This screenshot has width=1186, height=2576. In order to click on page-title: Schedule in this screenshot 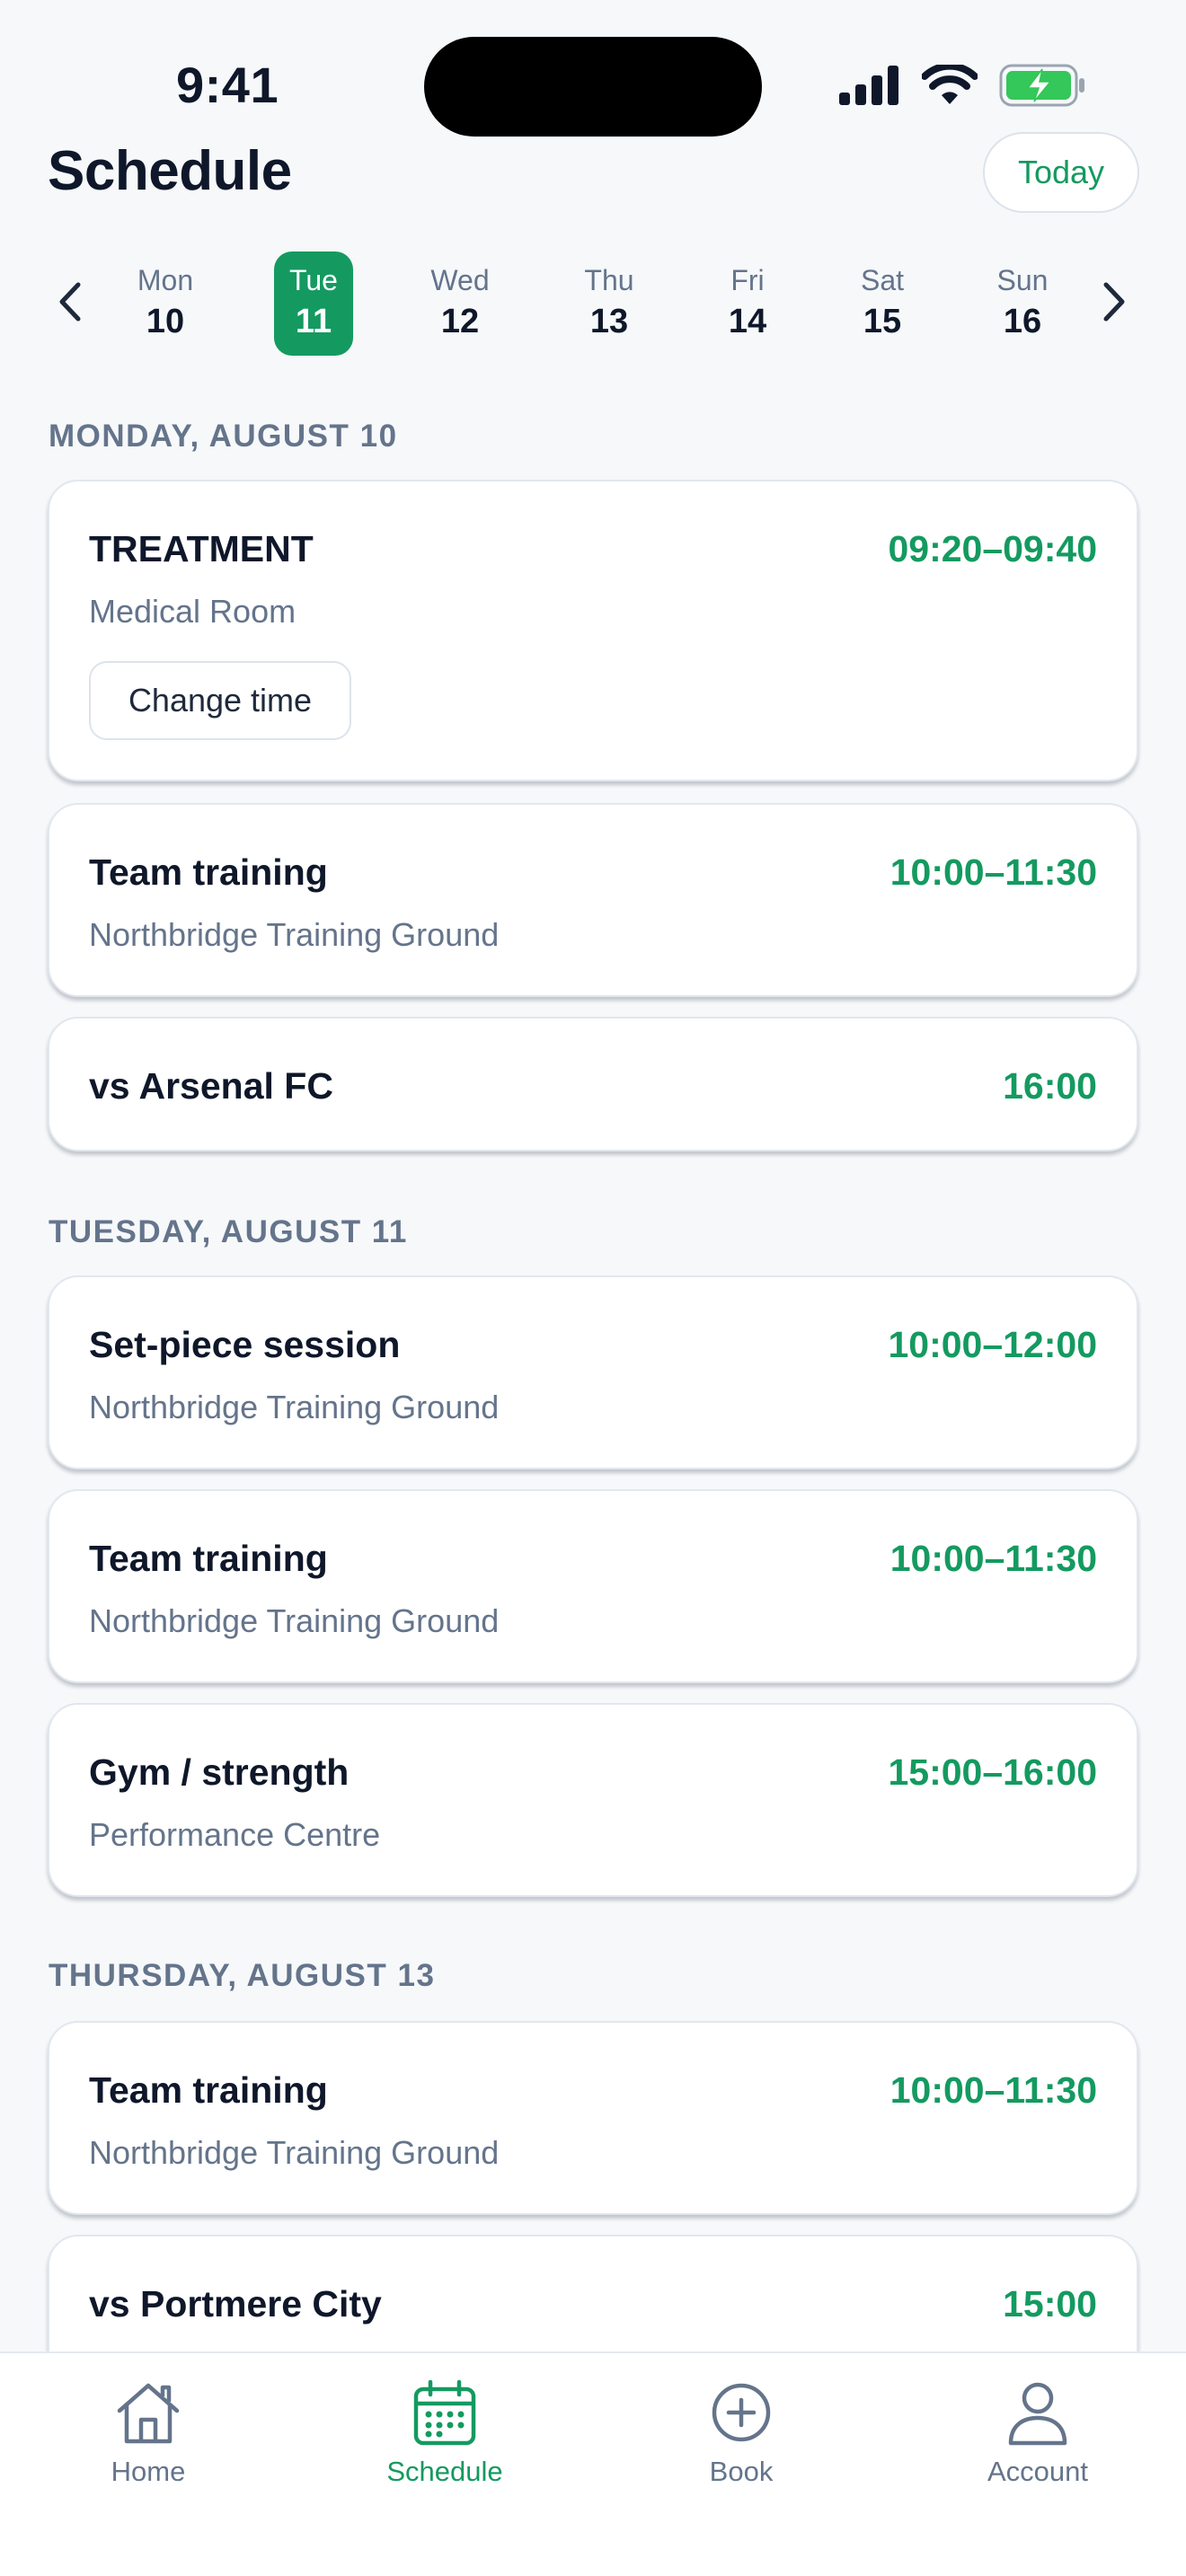, I will do `click(170, 171)`.